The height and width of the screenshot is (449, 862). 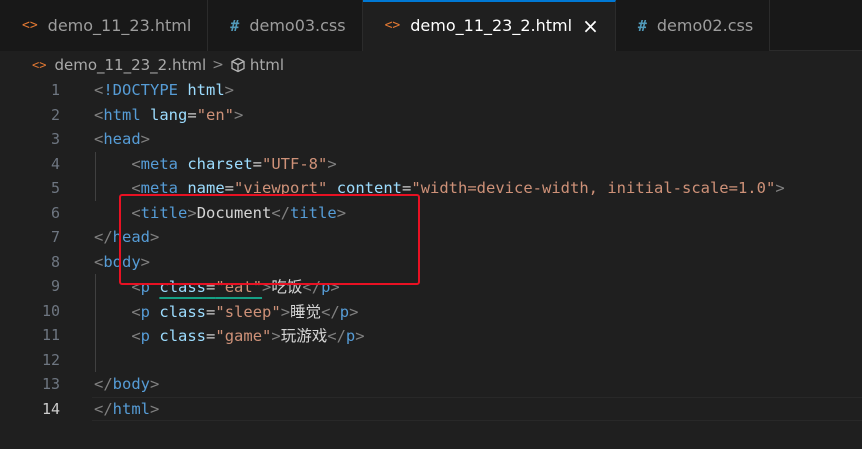 I want to click on code-line: 12, so click(x=431, y=360).